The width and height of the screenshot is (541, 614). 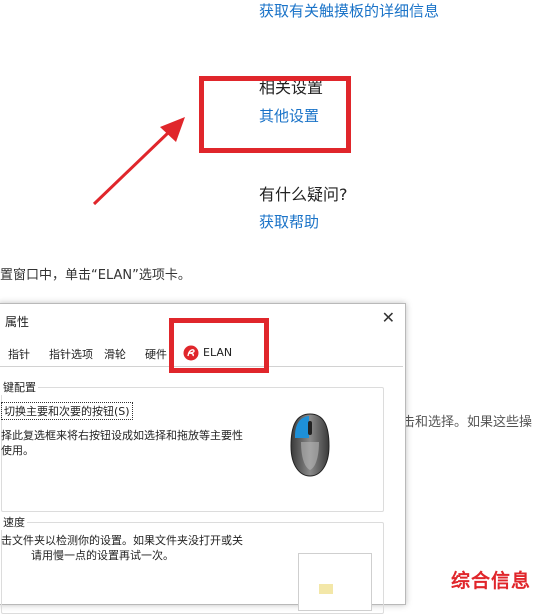 What do you see at coordinates (156, 354) in the screenshot?
I see `tab-hardware: 硬件` at bounding box center [156, 354].